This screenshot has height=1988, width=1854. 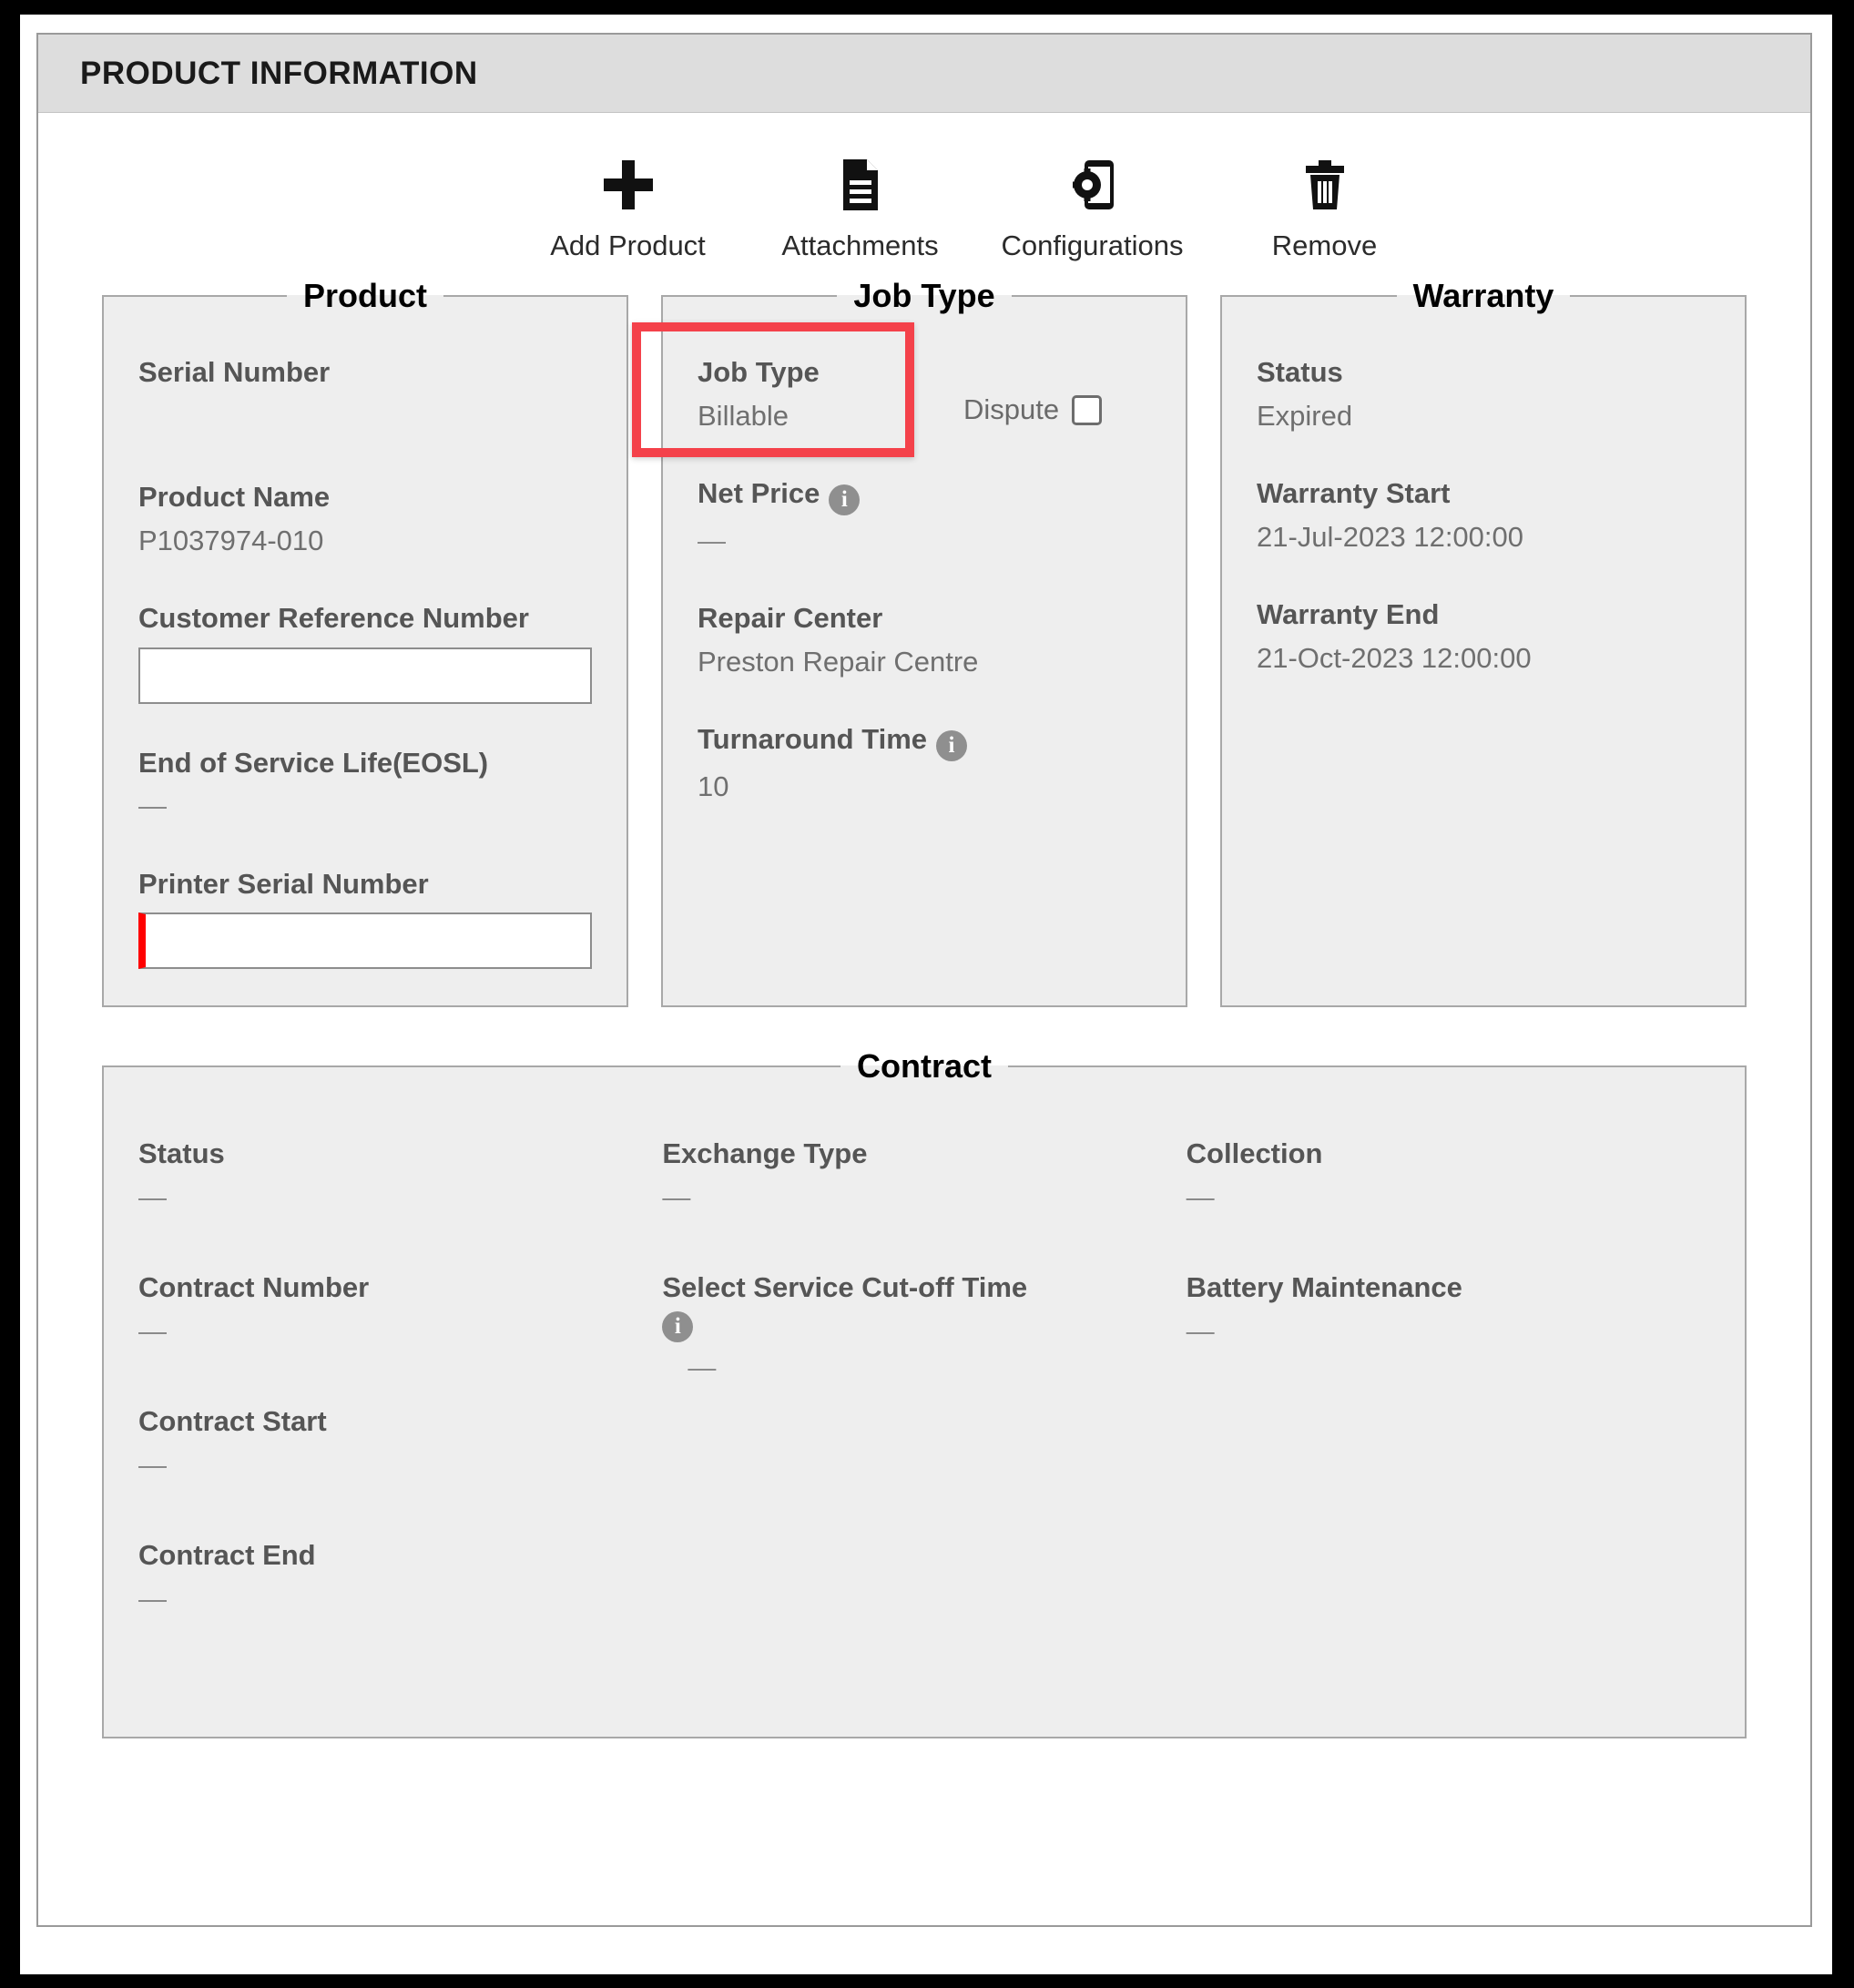 What do you see at coordinates (365, 675) in the screenshot?
I see `customer-reference-number-input` at bounding box center [365, 675].